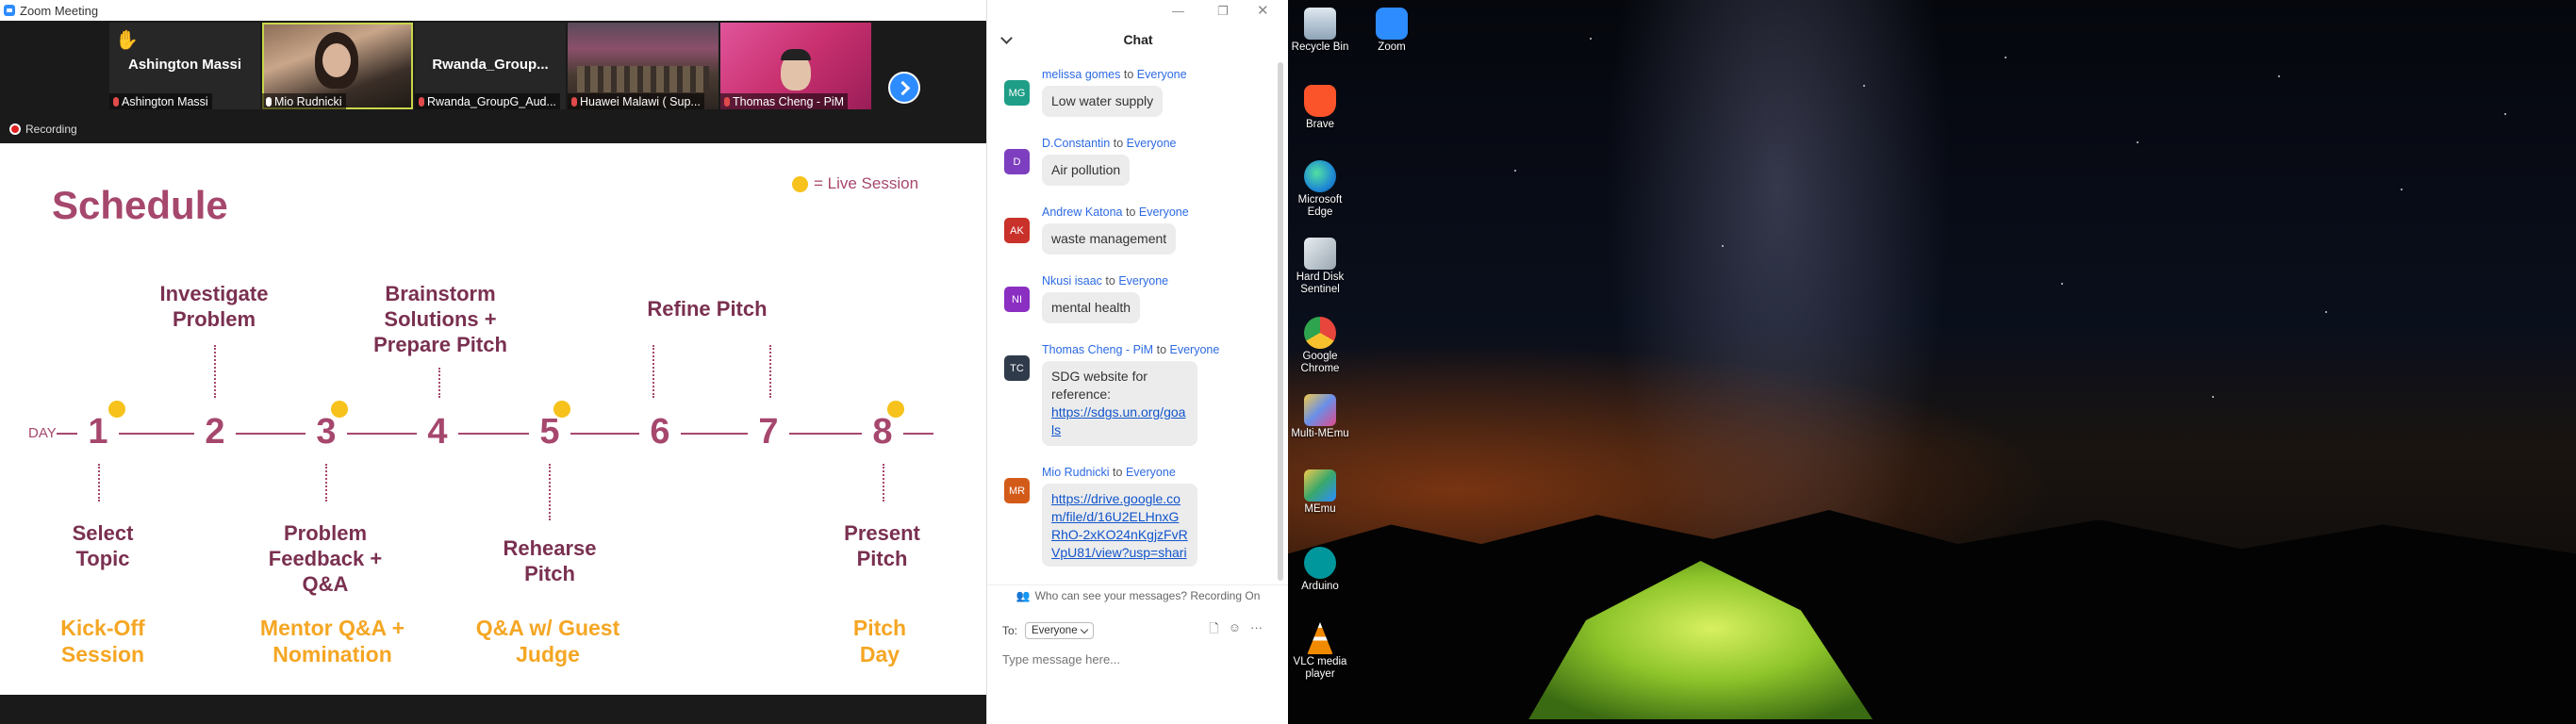  I want to click on arduino-icon, so click(1320, 563).